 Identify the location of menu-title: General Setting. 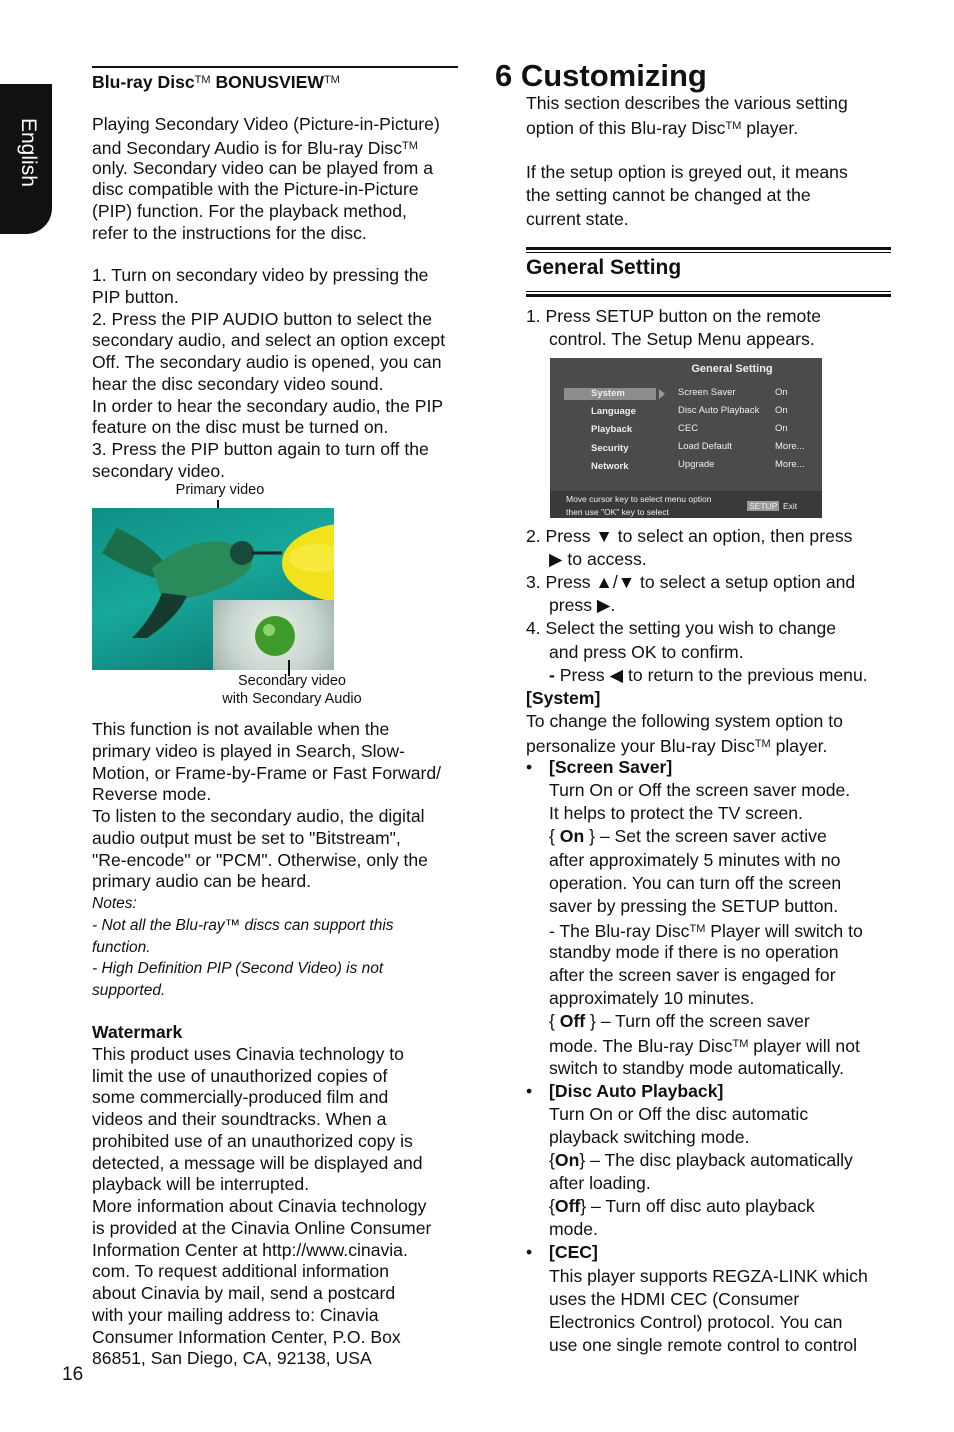
(732, 369).